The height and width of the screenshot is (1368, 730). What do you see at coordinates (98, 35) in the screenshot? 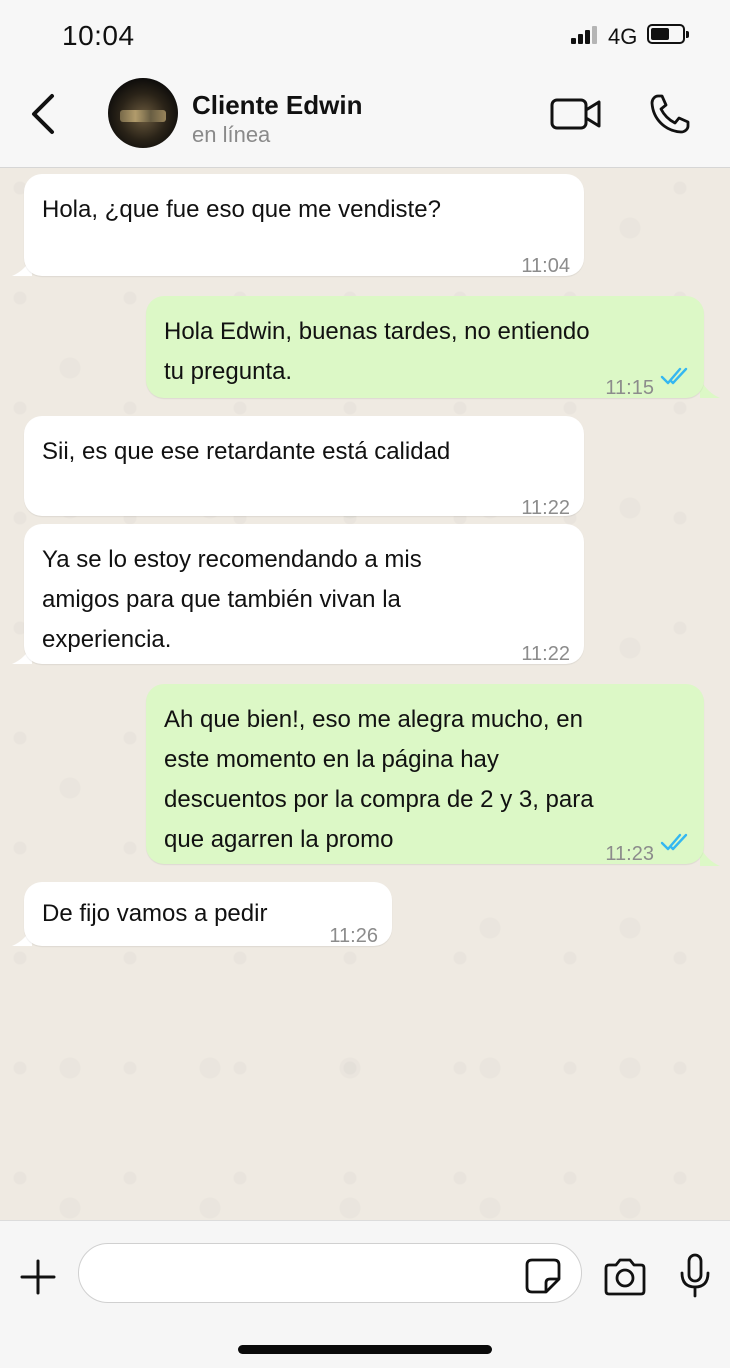
I see `status-time: 10:04` at bounding box center [98, 35].